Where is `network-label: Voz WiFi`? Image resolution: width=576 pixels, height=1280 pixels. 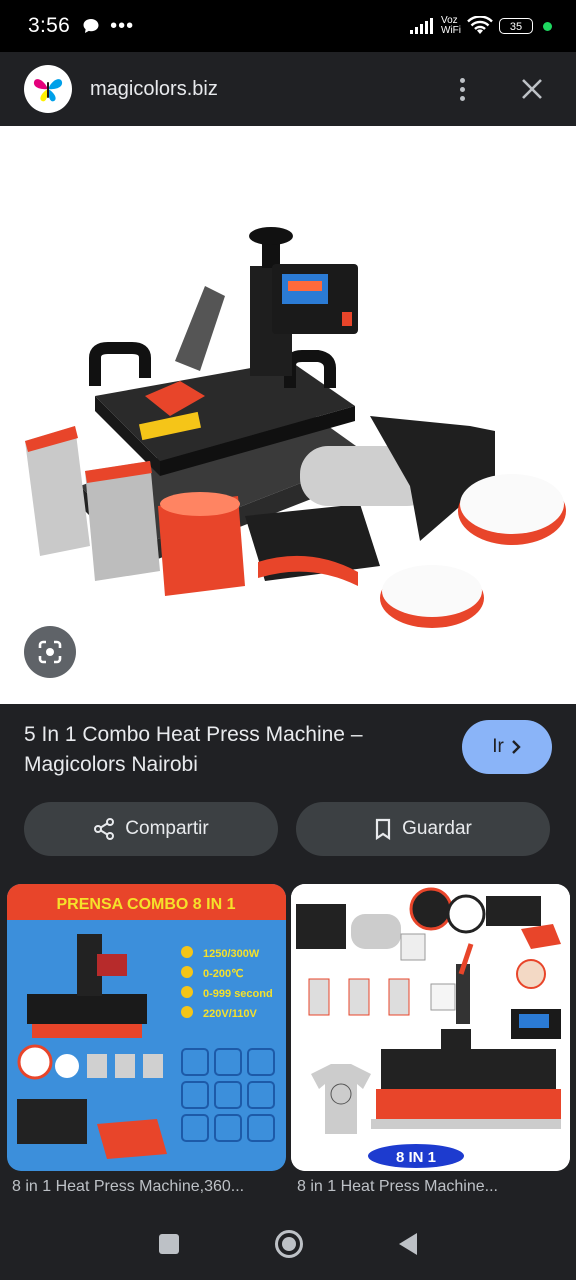 network-label: Voz WiFi is located at coordinates (451, 26).